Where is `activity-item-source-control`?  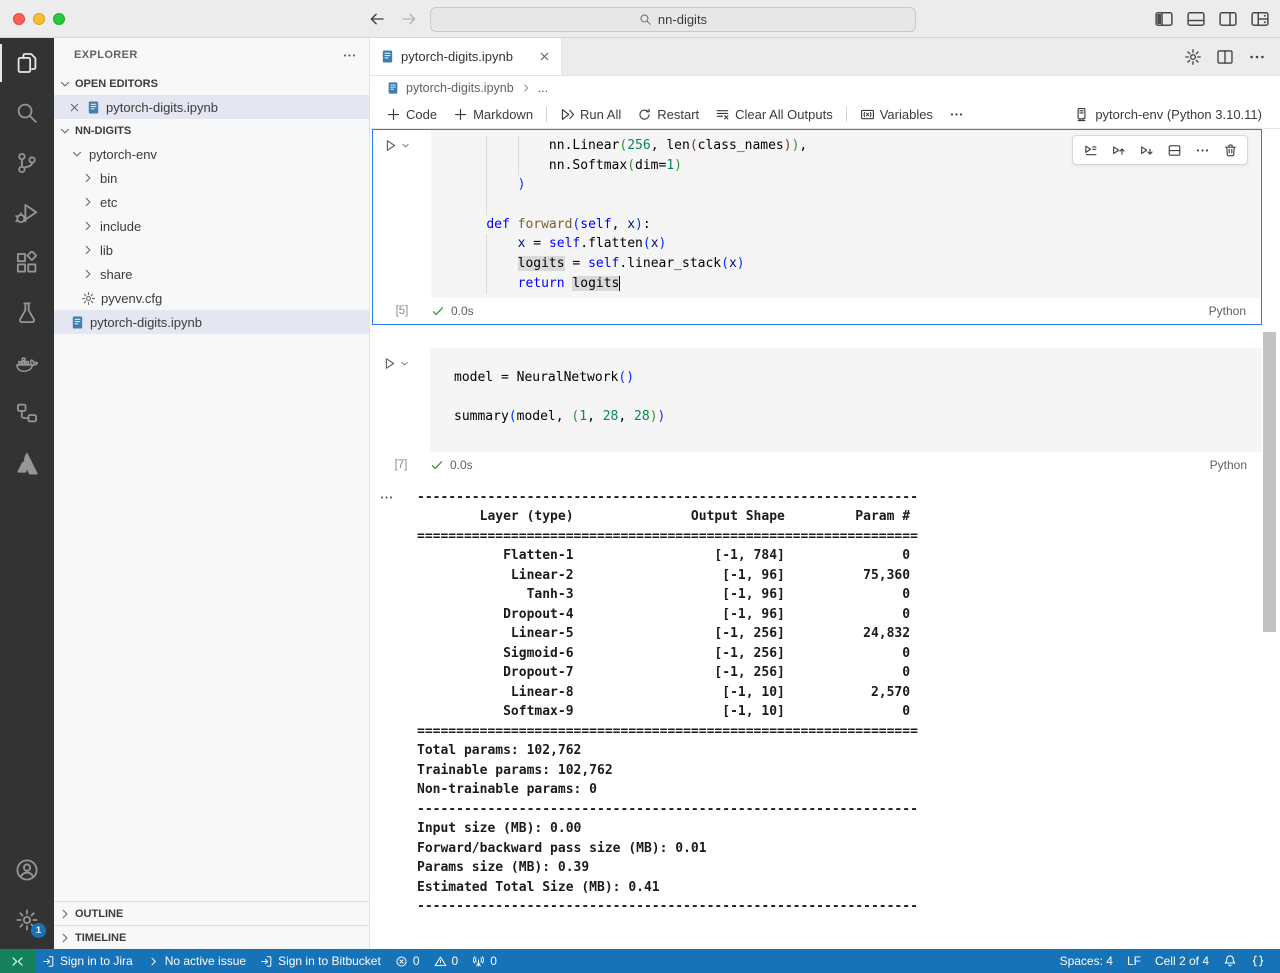 activity-item-source-control is located at coordinates (27, 163).